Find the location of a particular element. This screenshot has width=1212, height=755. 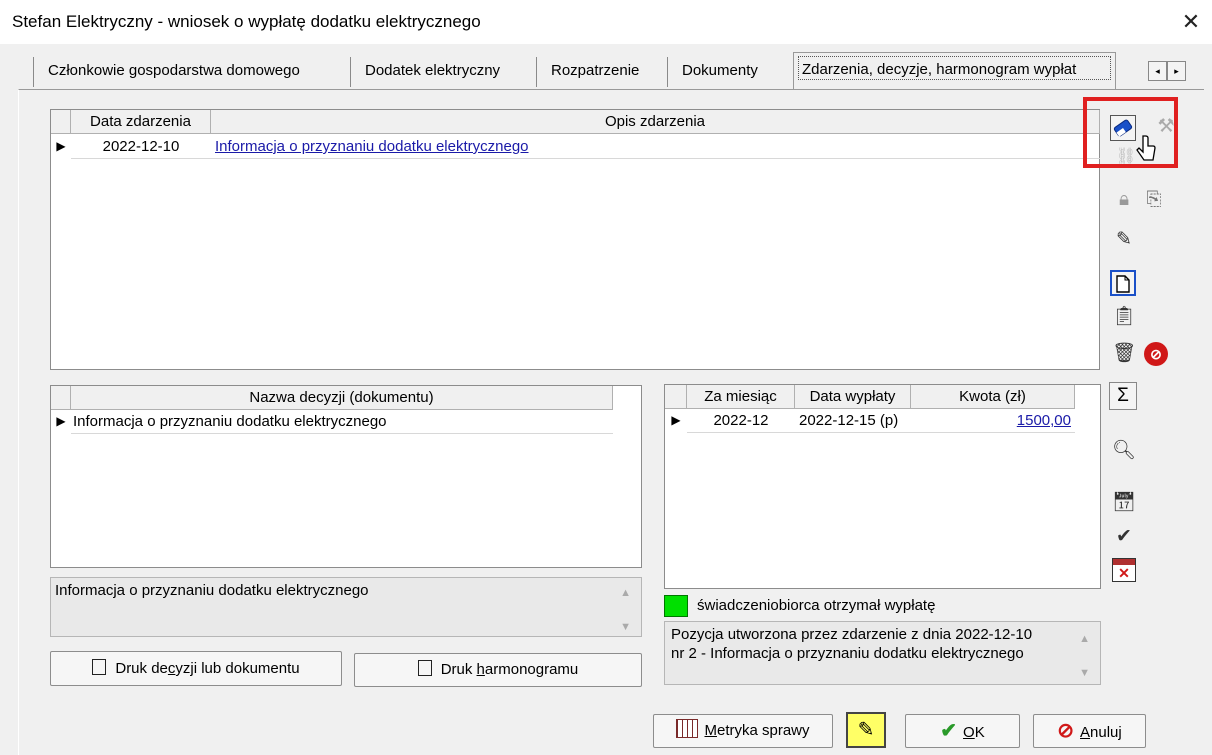

delete-trash-icon: 🗑︎ is located at coordinates (1124, 354).